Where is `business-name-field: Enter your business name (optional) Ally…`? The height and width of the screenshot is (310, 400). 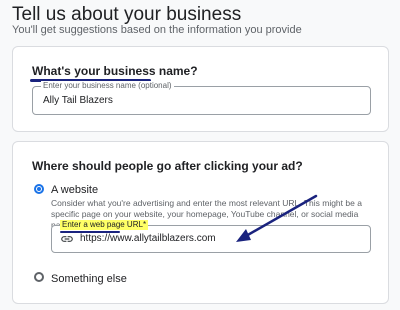 business-name-field: Enter your business name (optional) Ally… is located at coordinates (201, 98).